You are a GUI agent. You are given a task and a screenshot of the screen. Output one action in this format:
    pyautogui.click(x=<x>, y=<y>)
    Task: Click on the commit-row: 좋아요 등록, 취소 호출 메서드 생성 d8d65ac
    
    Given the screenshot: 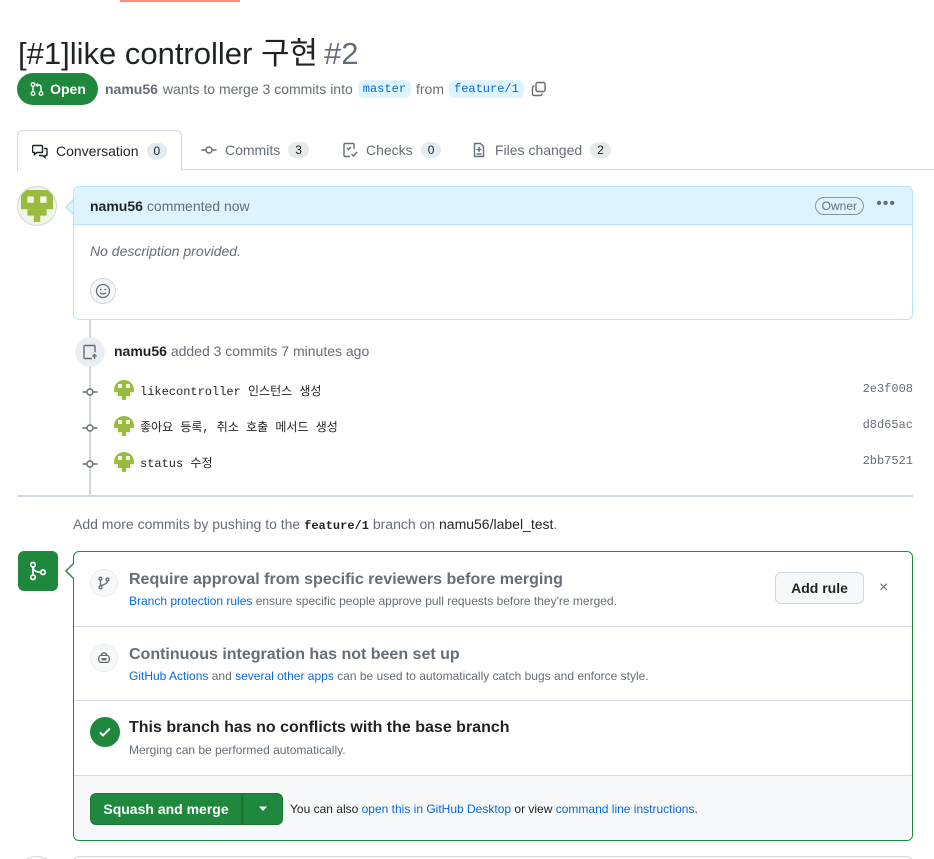 What is the action you would take?
    pyautogui.click(x=496, y=427)
    